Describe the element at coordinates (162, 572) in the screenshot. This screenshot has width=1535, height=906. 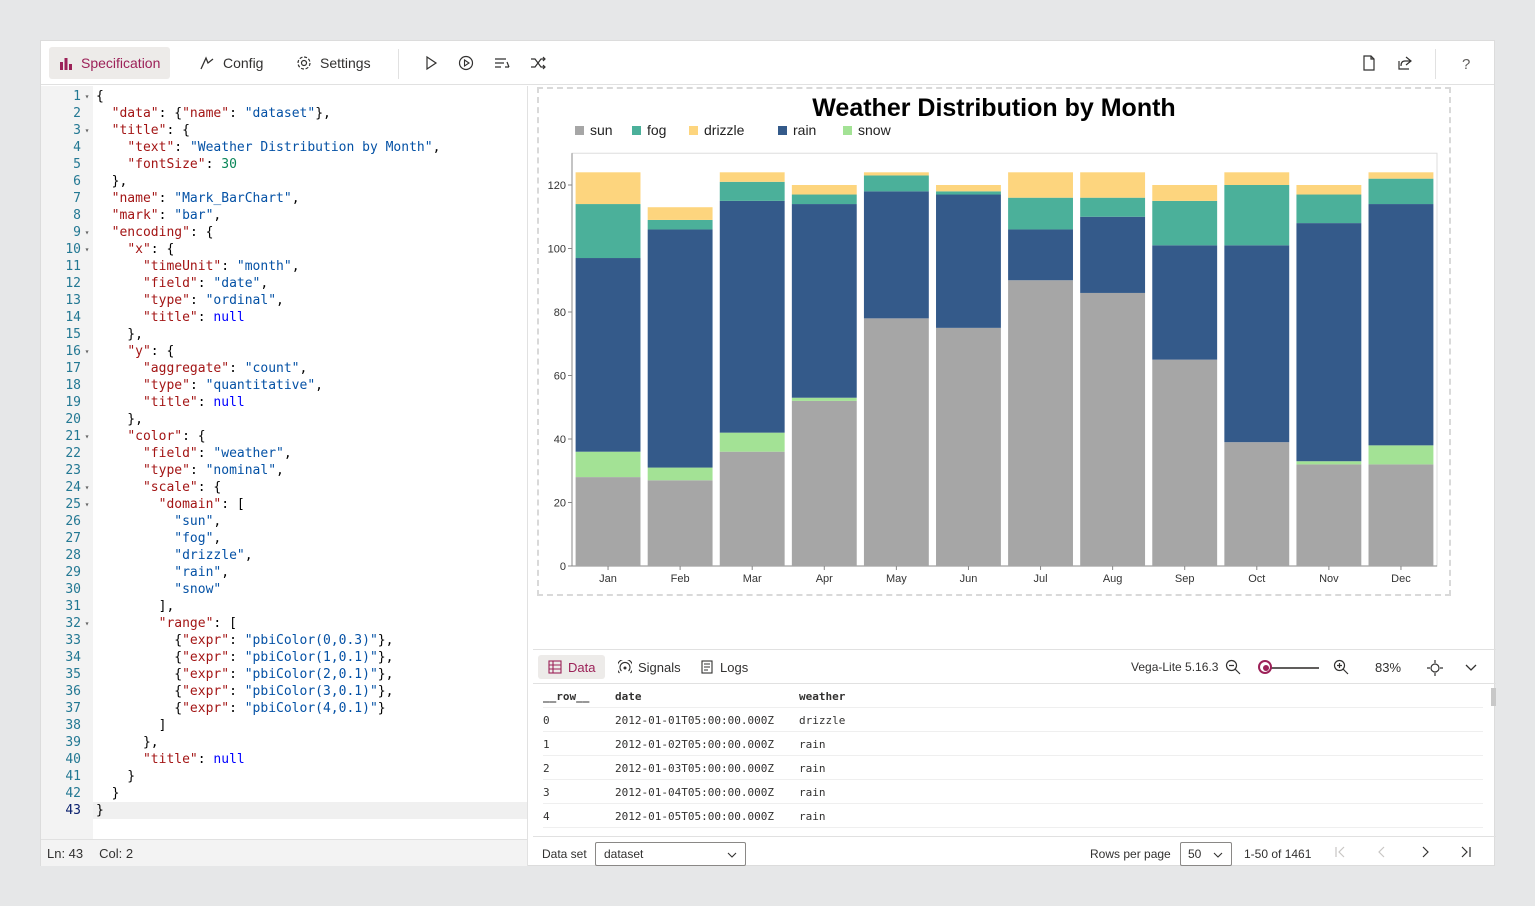
I see `code-line: "rain",` at that location.